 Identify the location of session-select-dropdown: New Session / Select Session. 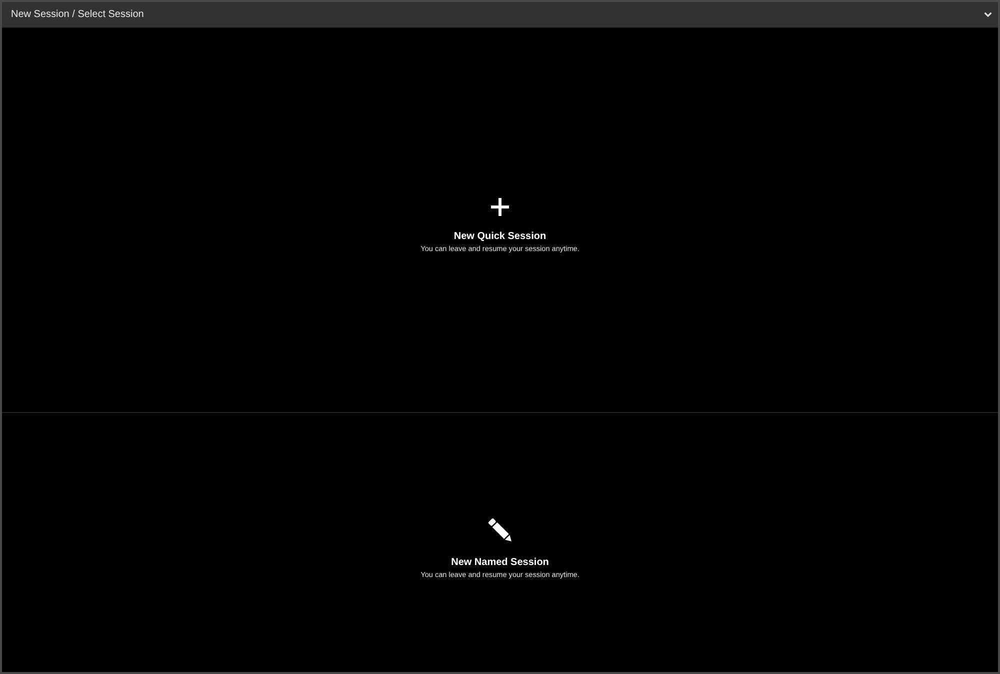
(500, 15).